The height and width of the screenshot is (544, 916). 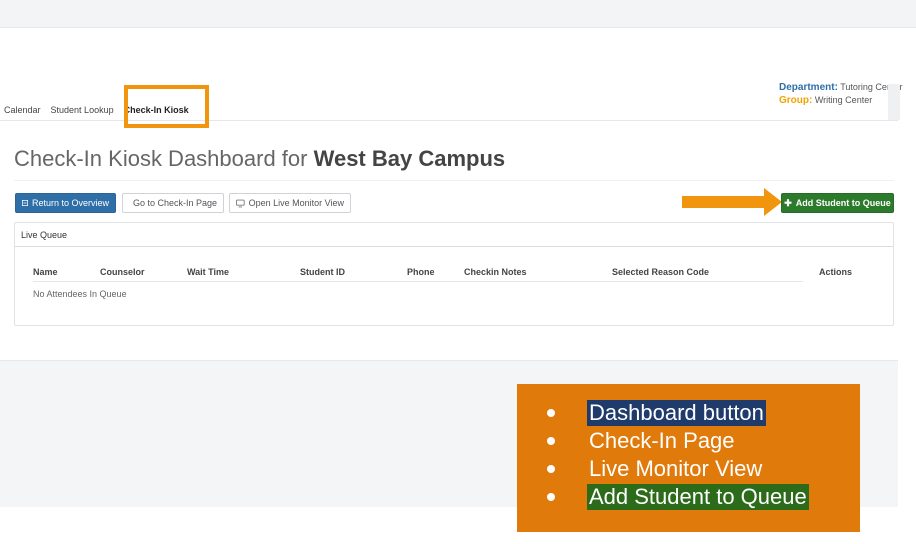 What do you see at coordinates (843, 203) in the screenshot?
I see `add-label: Add Student to Queue` at bounding box center [843, 203].